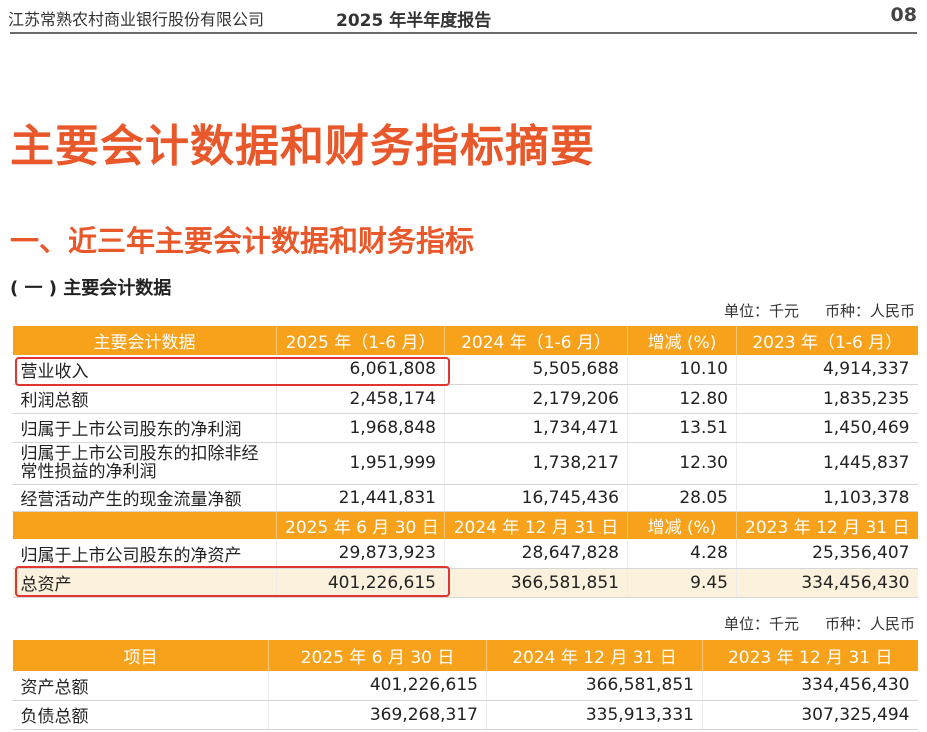 The height and width of the screenshot is (732, 927). I want to click on cell-value: 369,268,317, so click(377, 715).